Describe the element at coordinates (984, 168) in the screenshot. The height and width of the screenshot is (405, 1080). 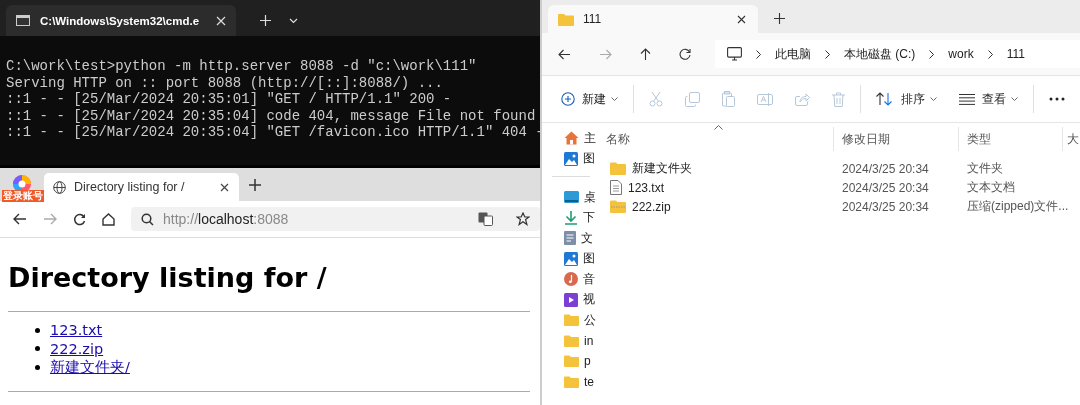
I see `file-type: 文件夹` at that location.